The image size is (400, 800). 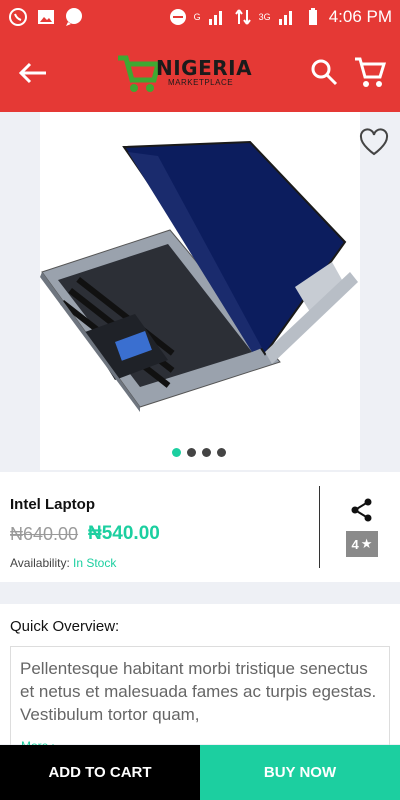 I want to click on cart-button, so click(x=370, y=72).